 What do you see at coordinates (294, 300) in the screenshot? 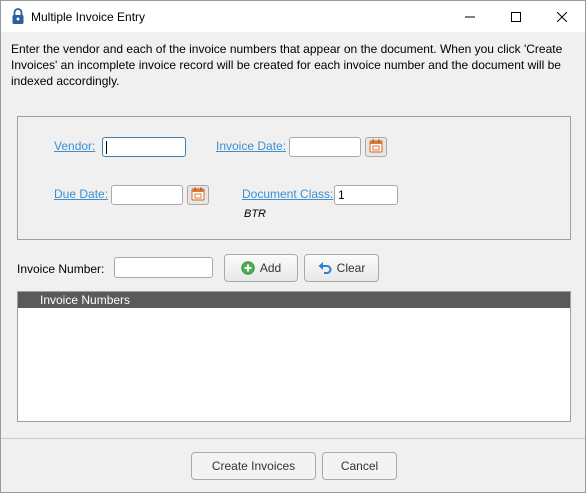
I see `list-column-header: Invoice Numbers` at bounding box center [294, 300].